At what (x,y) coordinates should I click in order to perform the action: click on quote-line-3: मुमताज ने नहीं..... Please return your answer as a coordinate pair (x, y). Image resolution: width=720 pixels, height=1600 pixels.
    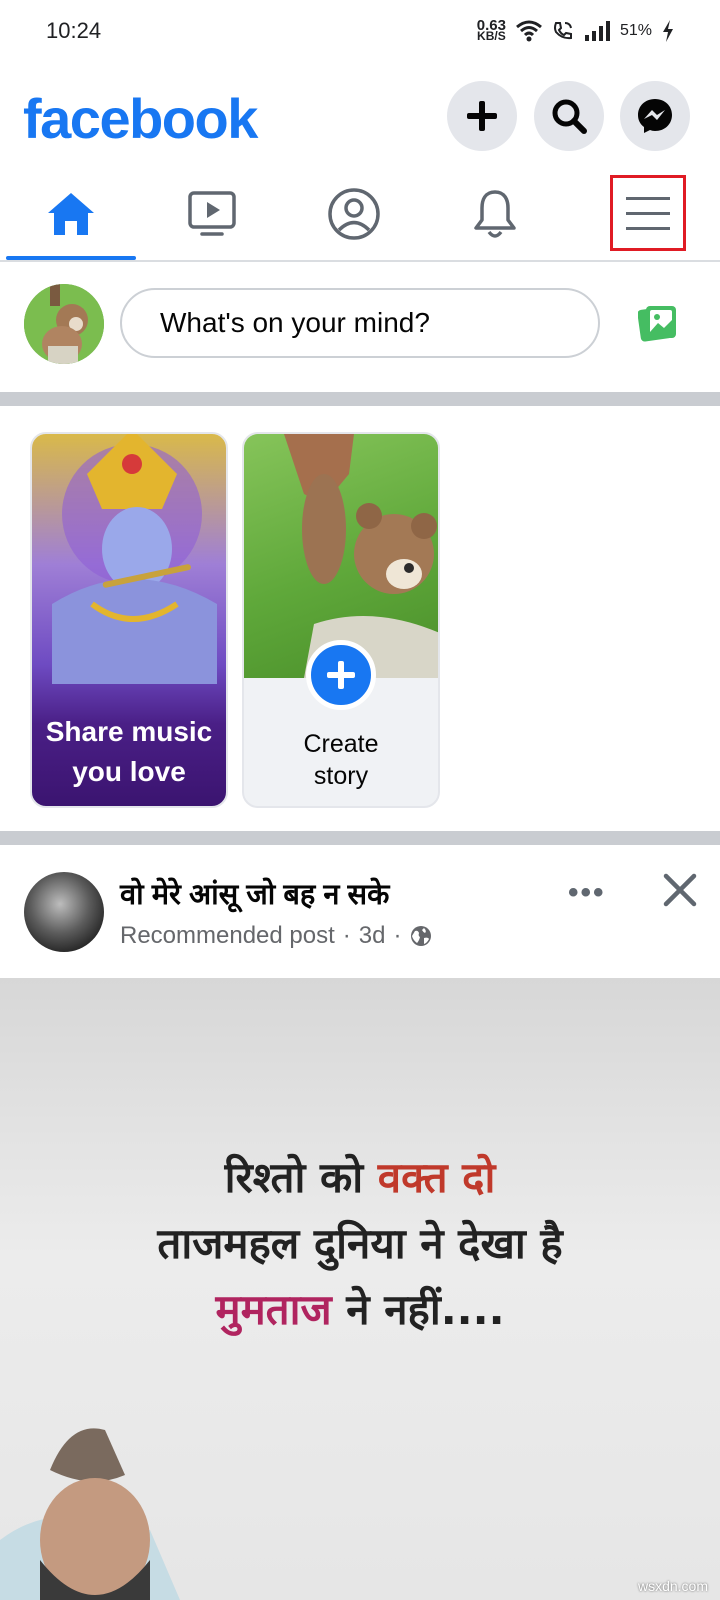
    Looking at the image, I should click on (360, 1308).